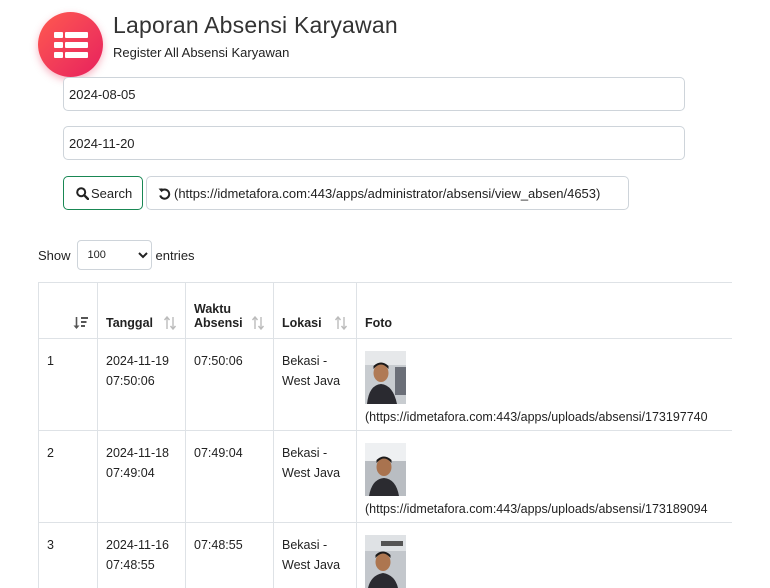 This screenshot has width=770, height=588. Describe the element at coordinates (112, 193) in the screenshot. I see `search-button-label: Search` at that location.